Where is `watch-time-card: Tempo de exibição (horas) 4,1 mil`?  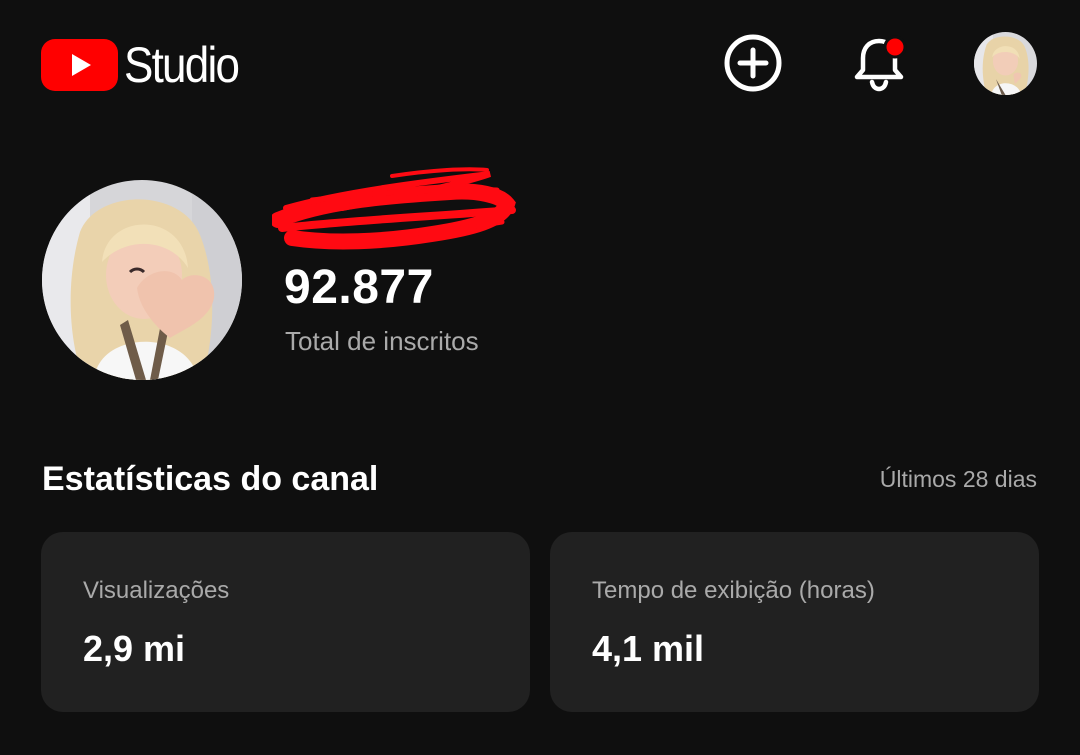 watch-time-card: Tempo de exibição (horas) 4,1 mil is located at coordinates (794, 622).